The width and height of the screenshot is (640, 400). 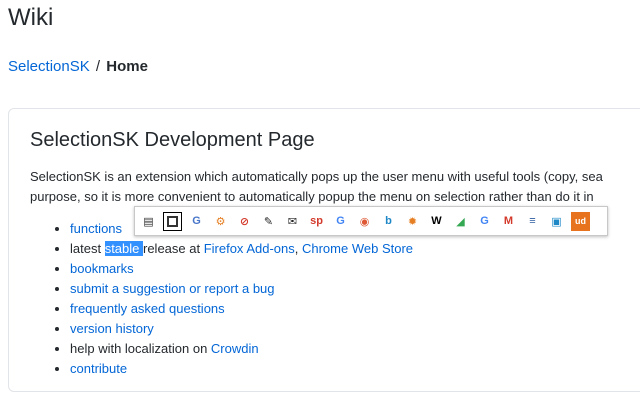 I want to click on list-item: contribute, so click(x=241, y=369).